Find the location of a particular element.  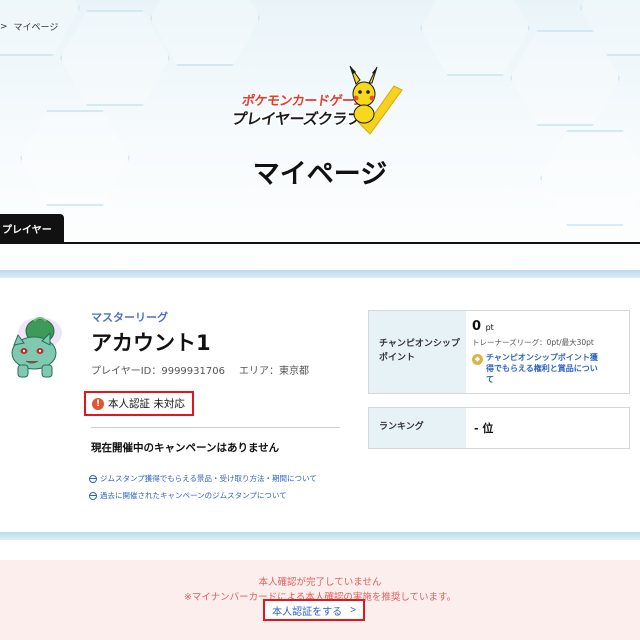

players-club-logo: ポケモンカードゲーム プレイヤーズクラブ is located at coordinates (318, 104).